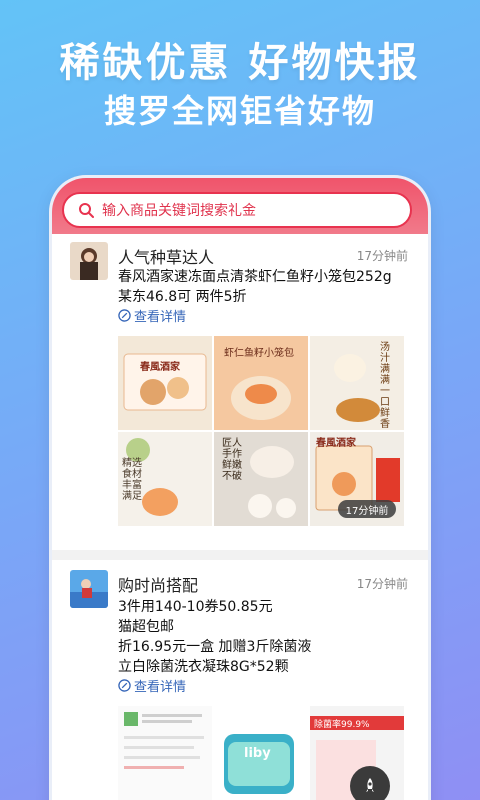 This screenshot has width=480, height=800. Describe the element at coordinates (240, 555) in the screenshot. I see `post-divider` at that location.